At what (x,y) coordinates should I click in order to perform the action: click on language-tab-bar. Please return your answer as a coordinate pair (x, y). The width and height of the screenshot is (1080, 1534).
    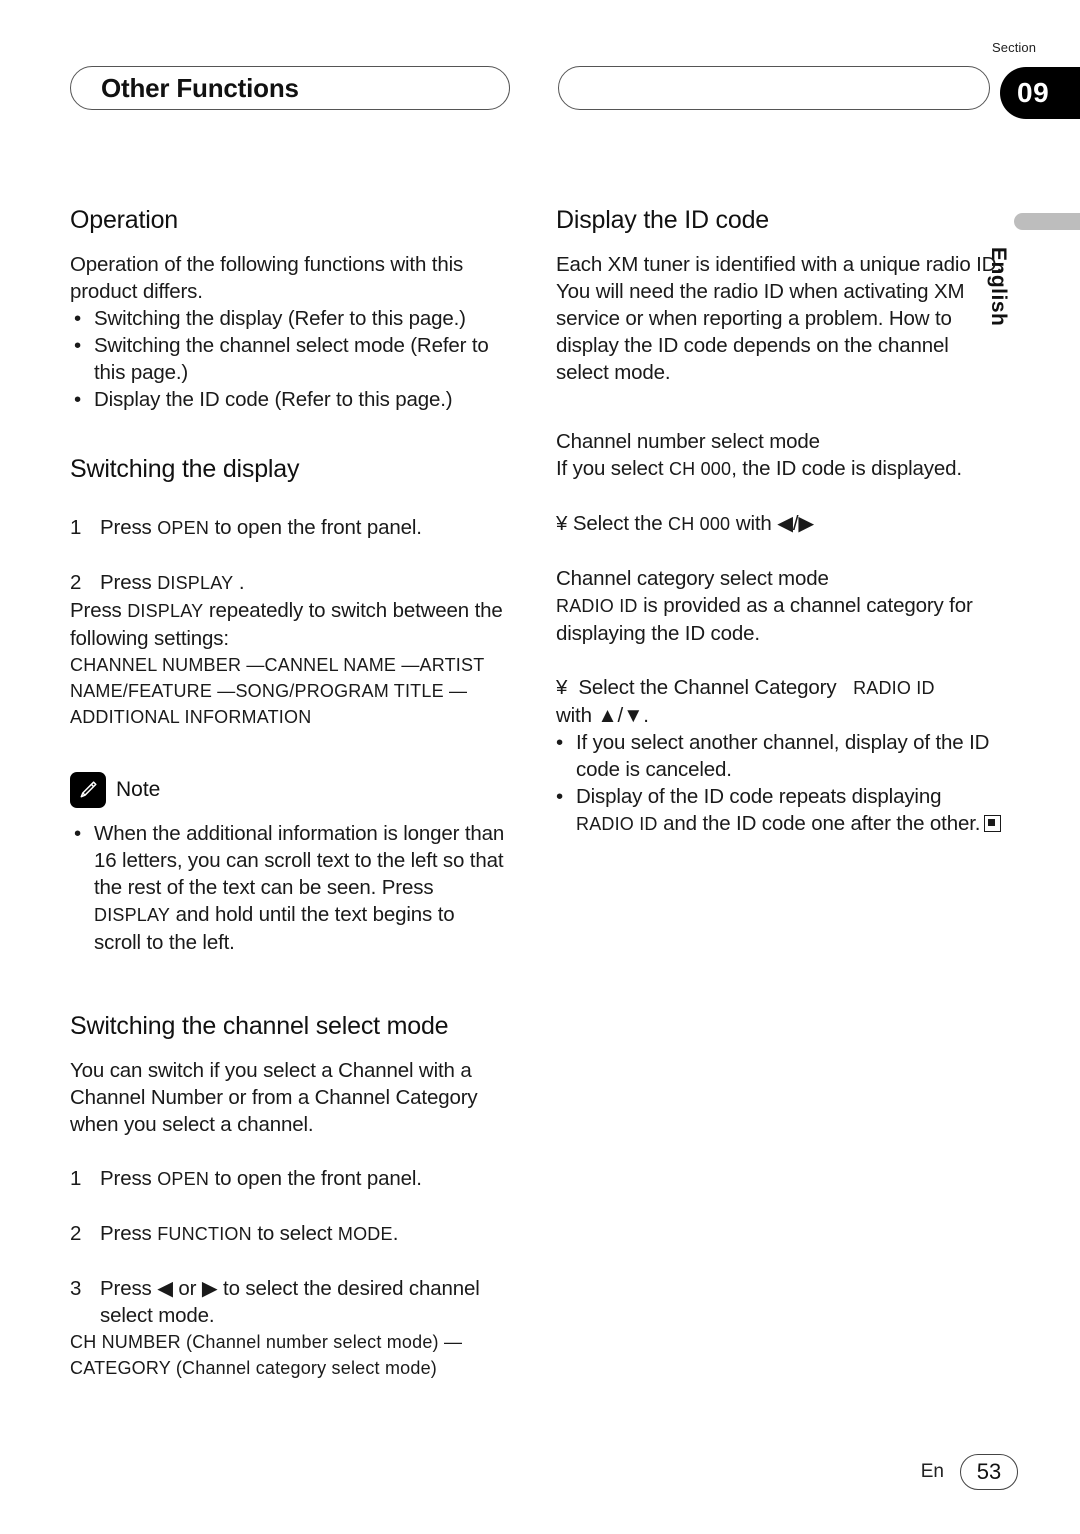
    Looking at the image, I should click on (1047, 221).